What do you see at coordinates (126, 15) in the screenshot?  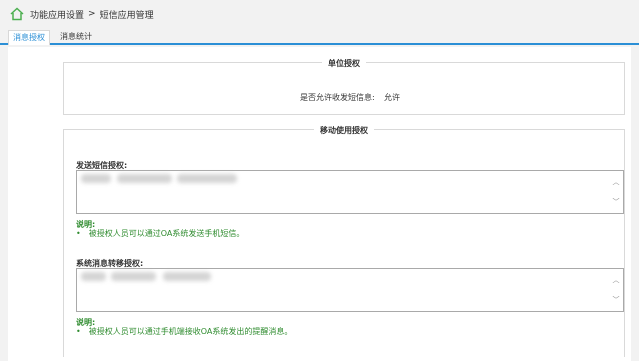 I see `breadcrumb-current: 短信应用管理` at bounding box center [126, 15].